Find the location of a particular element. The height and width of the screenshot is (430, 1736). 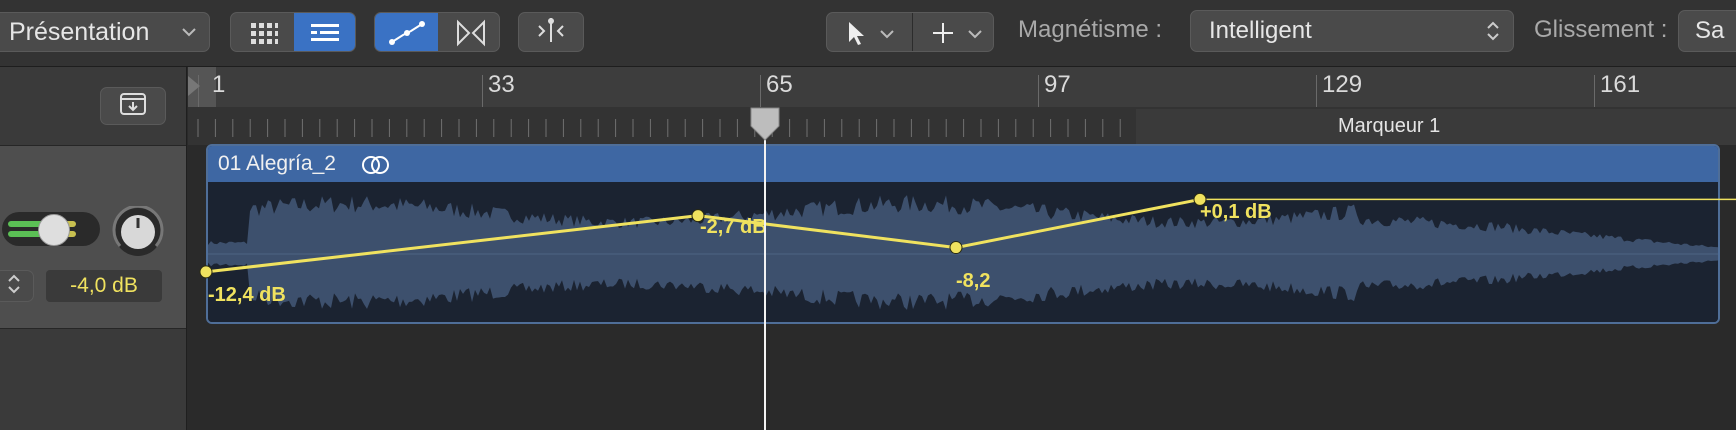

automation-point-label: -8,2 is located at coordinates (973, 281).